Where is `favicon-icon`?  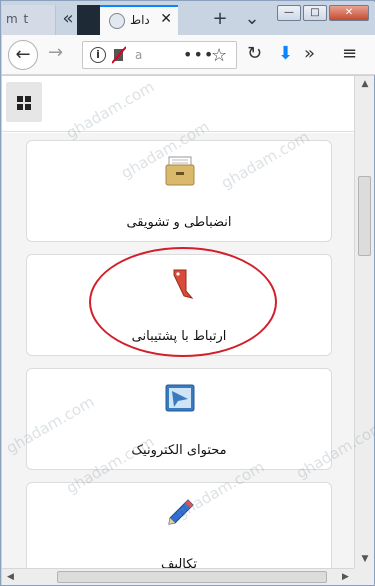
favicon-icon is located at coordinates (117, 21).